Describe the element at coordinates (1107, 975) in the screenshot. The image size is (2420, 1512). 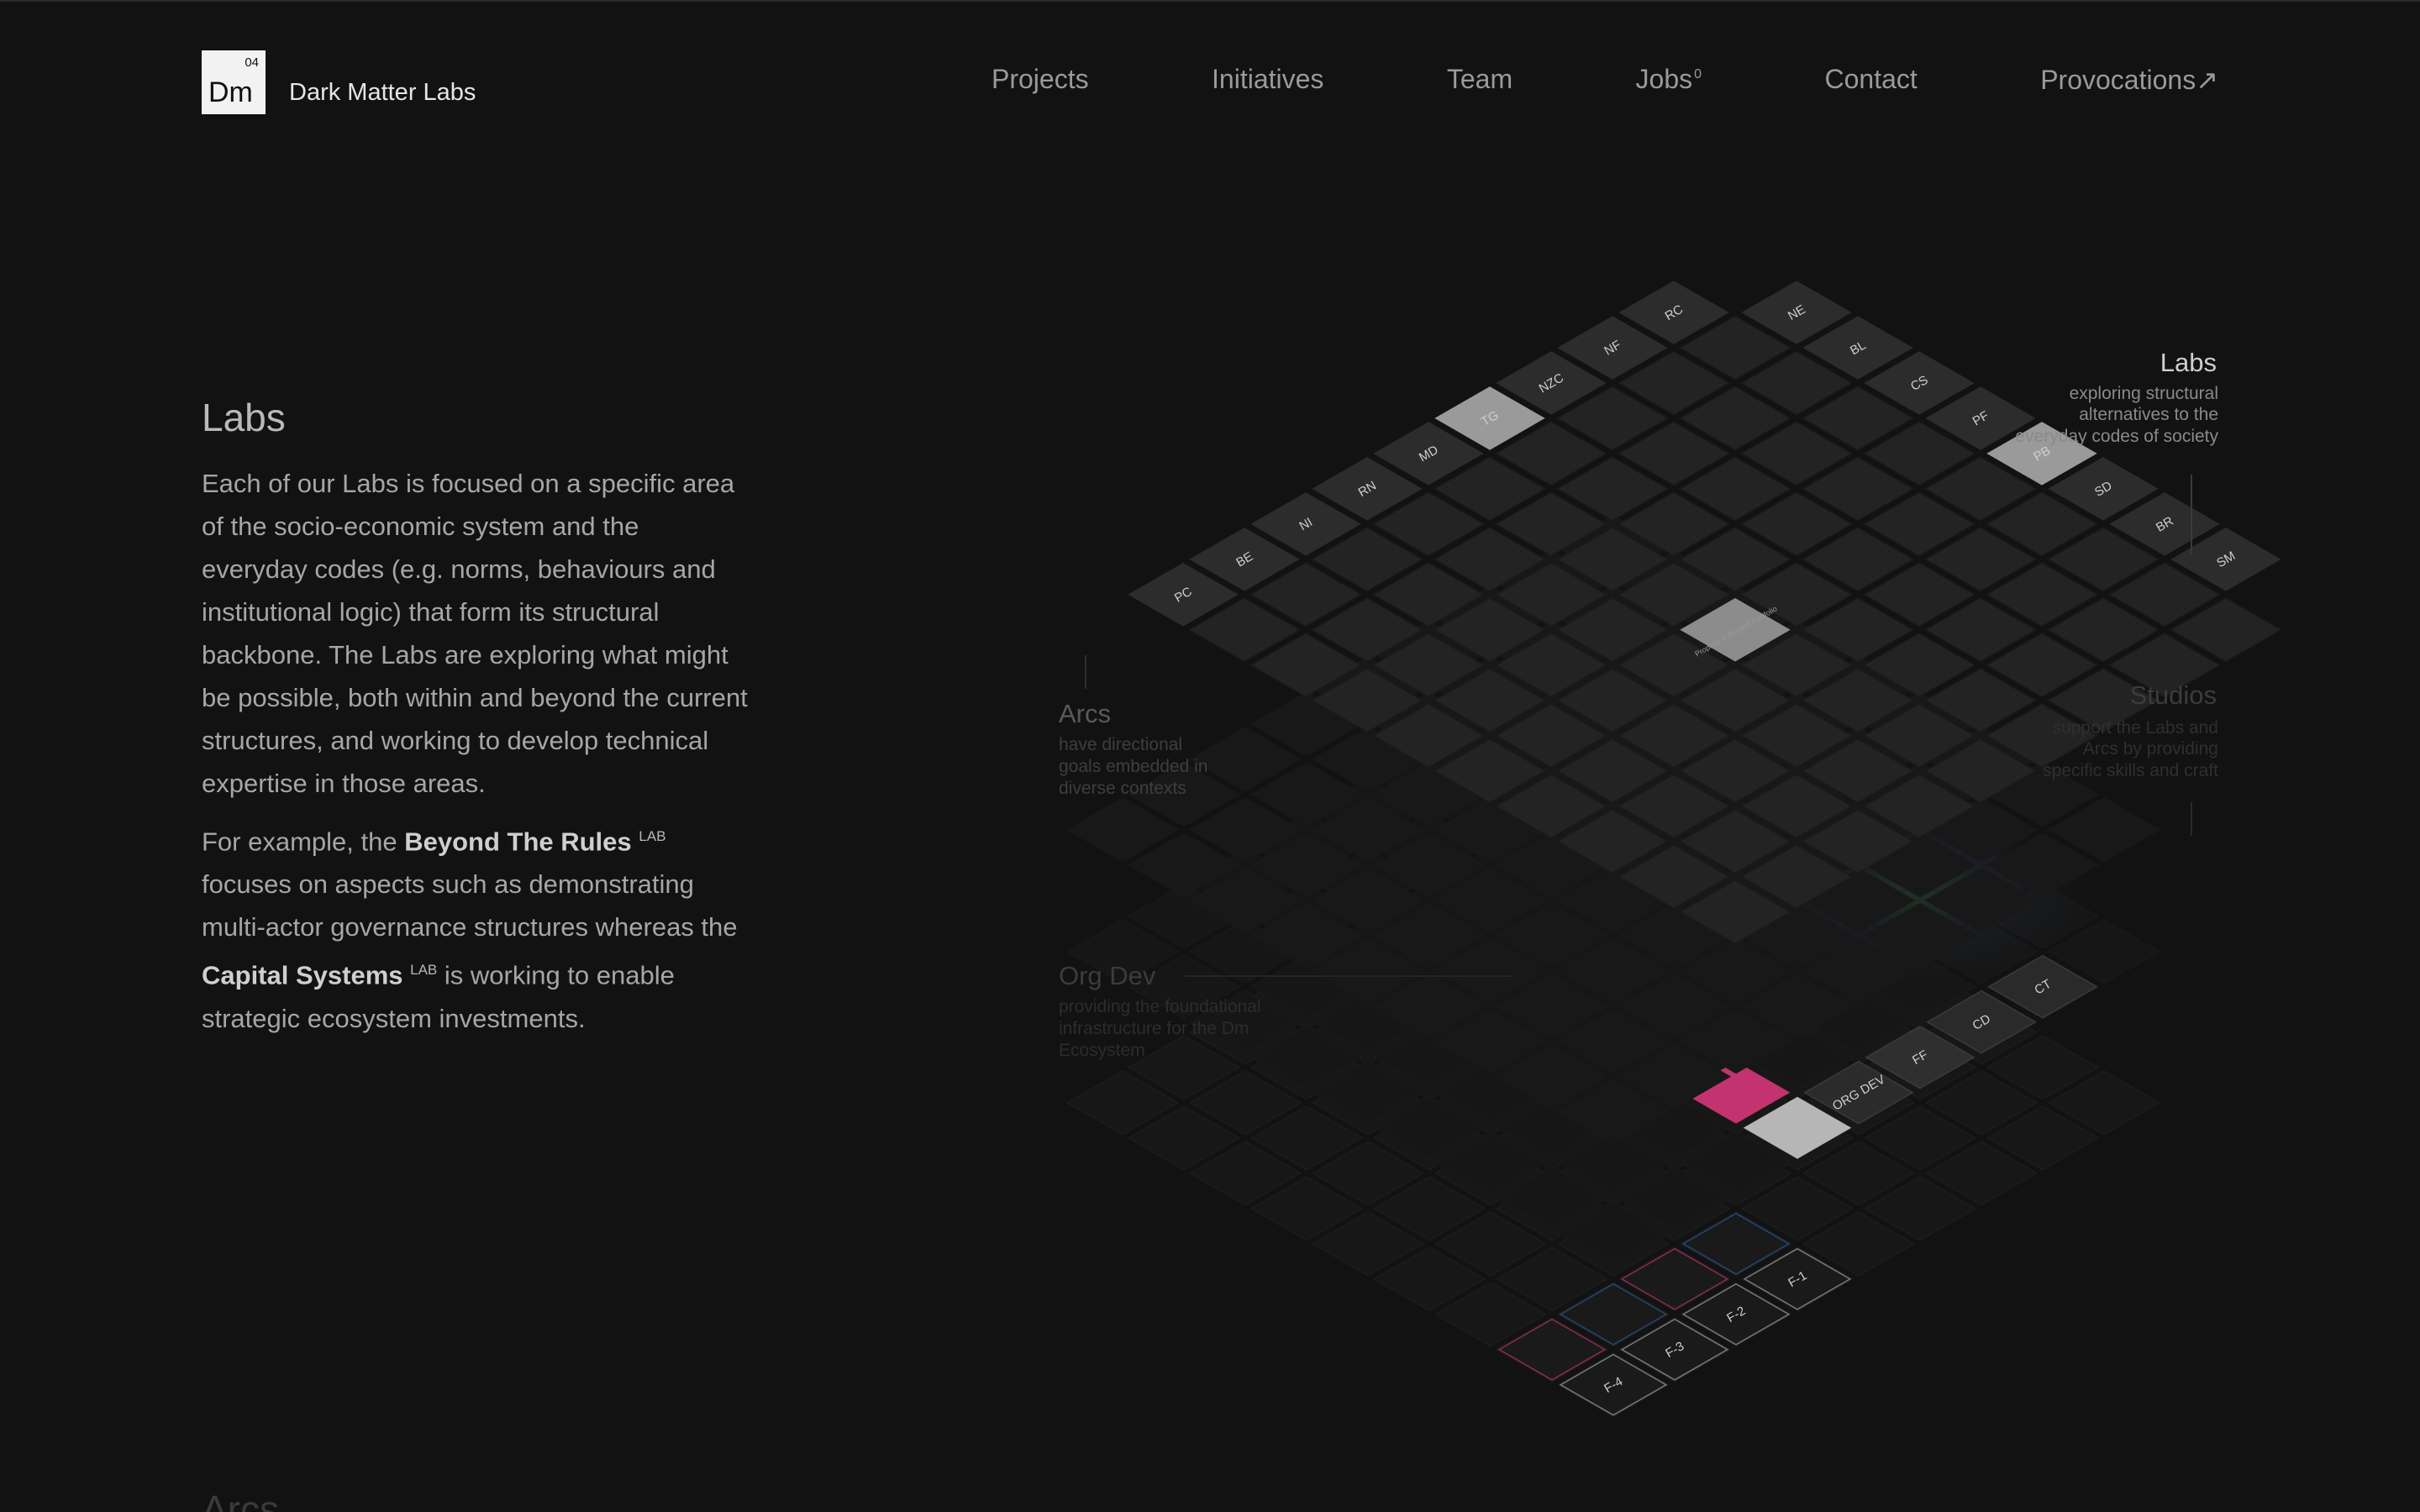
I see `orgdev-label-title: Org Dev` at that location.